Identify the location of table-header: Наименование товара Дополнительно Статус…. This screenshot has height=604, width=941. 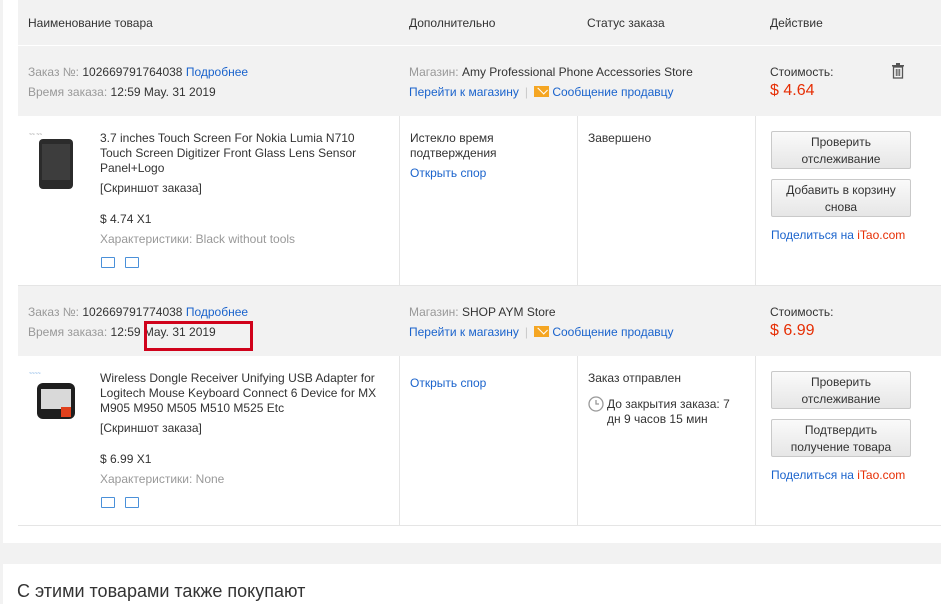
(479, 22).